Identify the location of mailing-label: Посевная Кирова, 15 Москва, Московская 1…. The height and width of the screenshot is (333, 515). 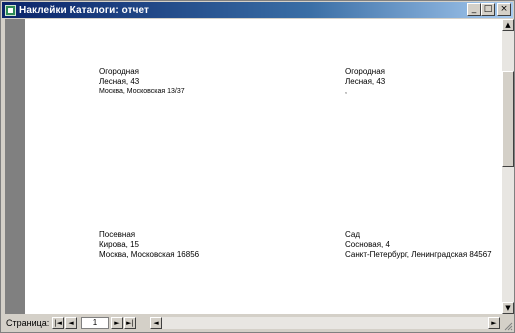
(149, 245).